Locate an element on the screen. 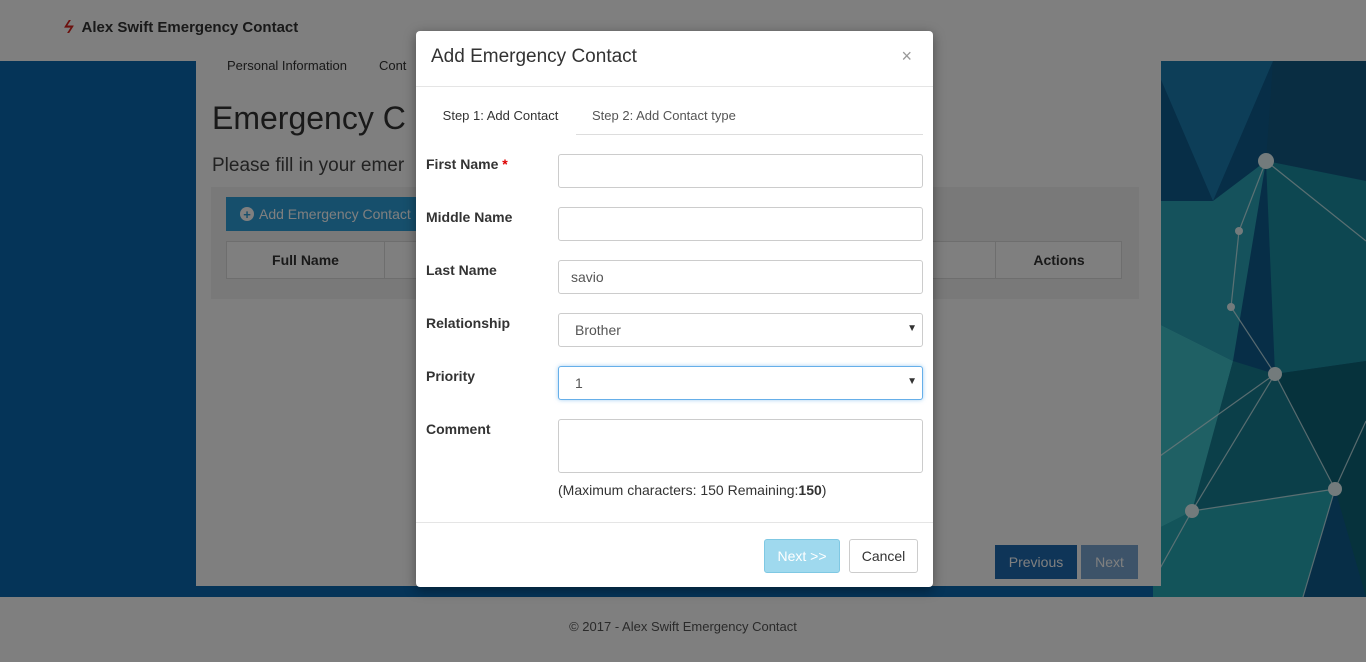 The height and width of the screenshot is (662, 1366). cancel-button: Cancel is located at coordinates (883, 556).